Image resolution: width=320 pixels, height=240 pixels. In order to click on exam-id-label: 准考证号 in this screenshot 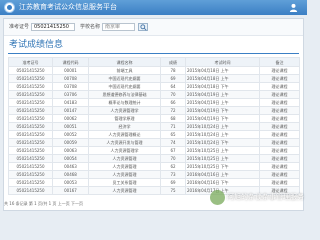, I will do `click(19, 27)`.